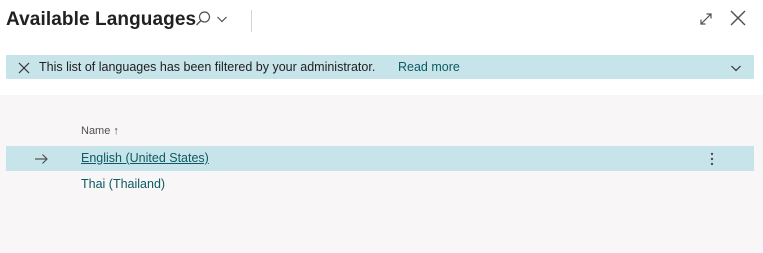  Describe the element at coordinates (24, 67) in the screenshot. I see `dismiss-icon` at that location.